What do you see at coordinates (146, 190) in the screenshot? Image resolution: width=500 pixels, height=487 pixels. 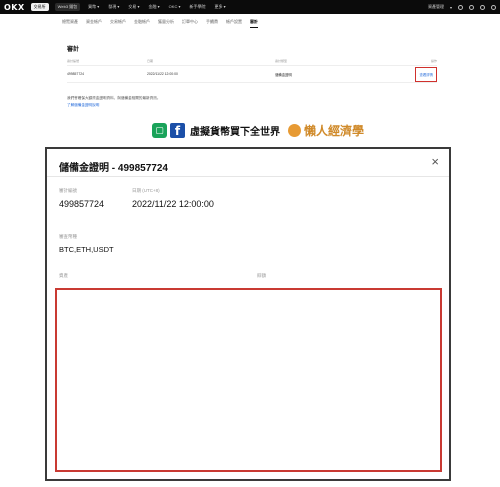 I see `date-label: 日期 (UTC+8)` at bounding box center [146, 190].